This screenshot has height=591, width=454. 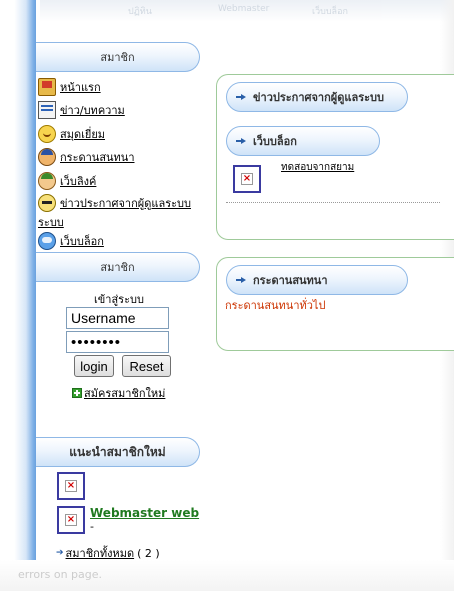 What do you see at coordinates (333, 202) in the screenshot?
I see `divider` at bounding box center [333, 202].